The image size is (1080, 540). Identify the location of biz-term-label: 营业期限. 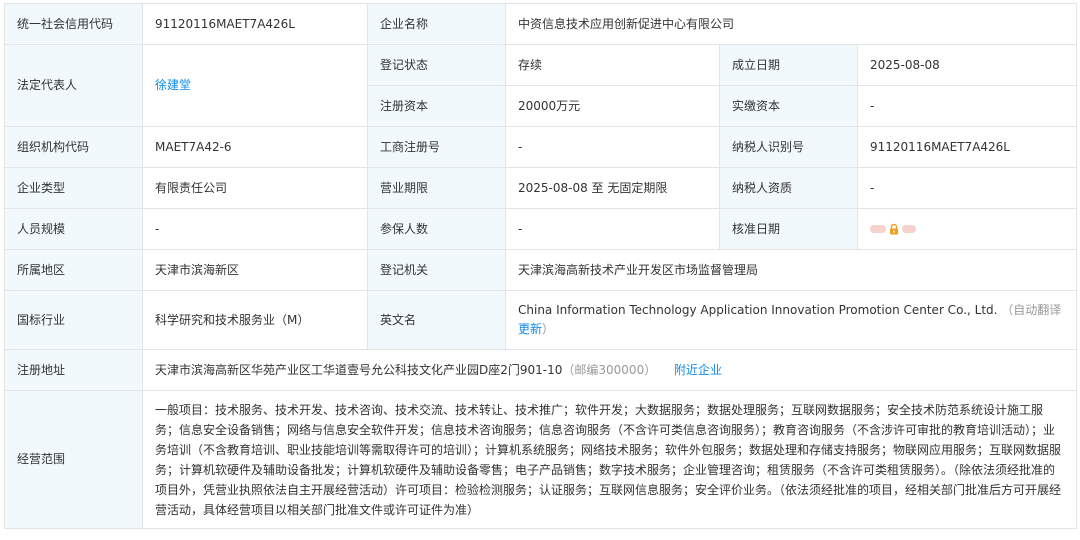
(436, 188).